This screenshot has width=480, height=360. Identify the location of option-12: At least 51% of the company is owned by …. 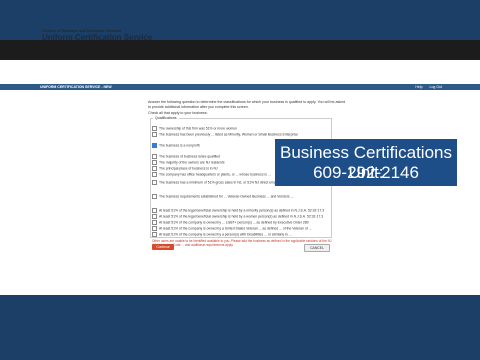
(231, 228).